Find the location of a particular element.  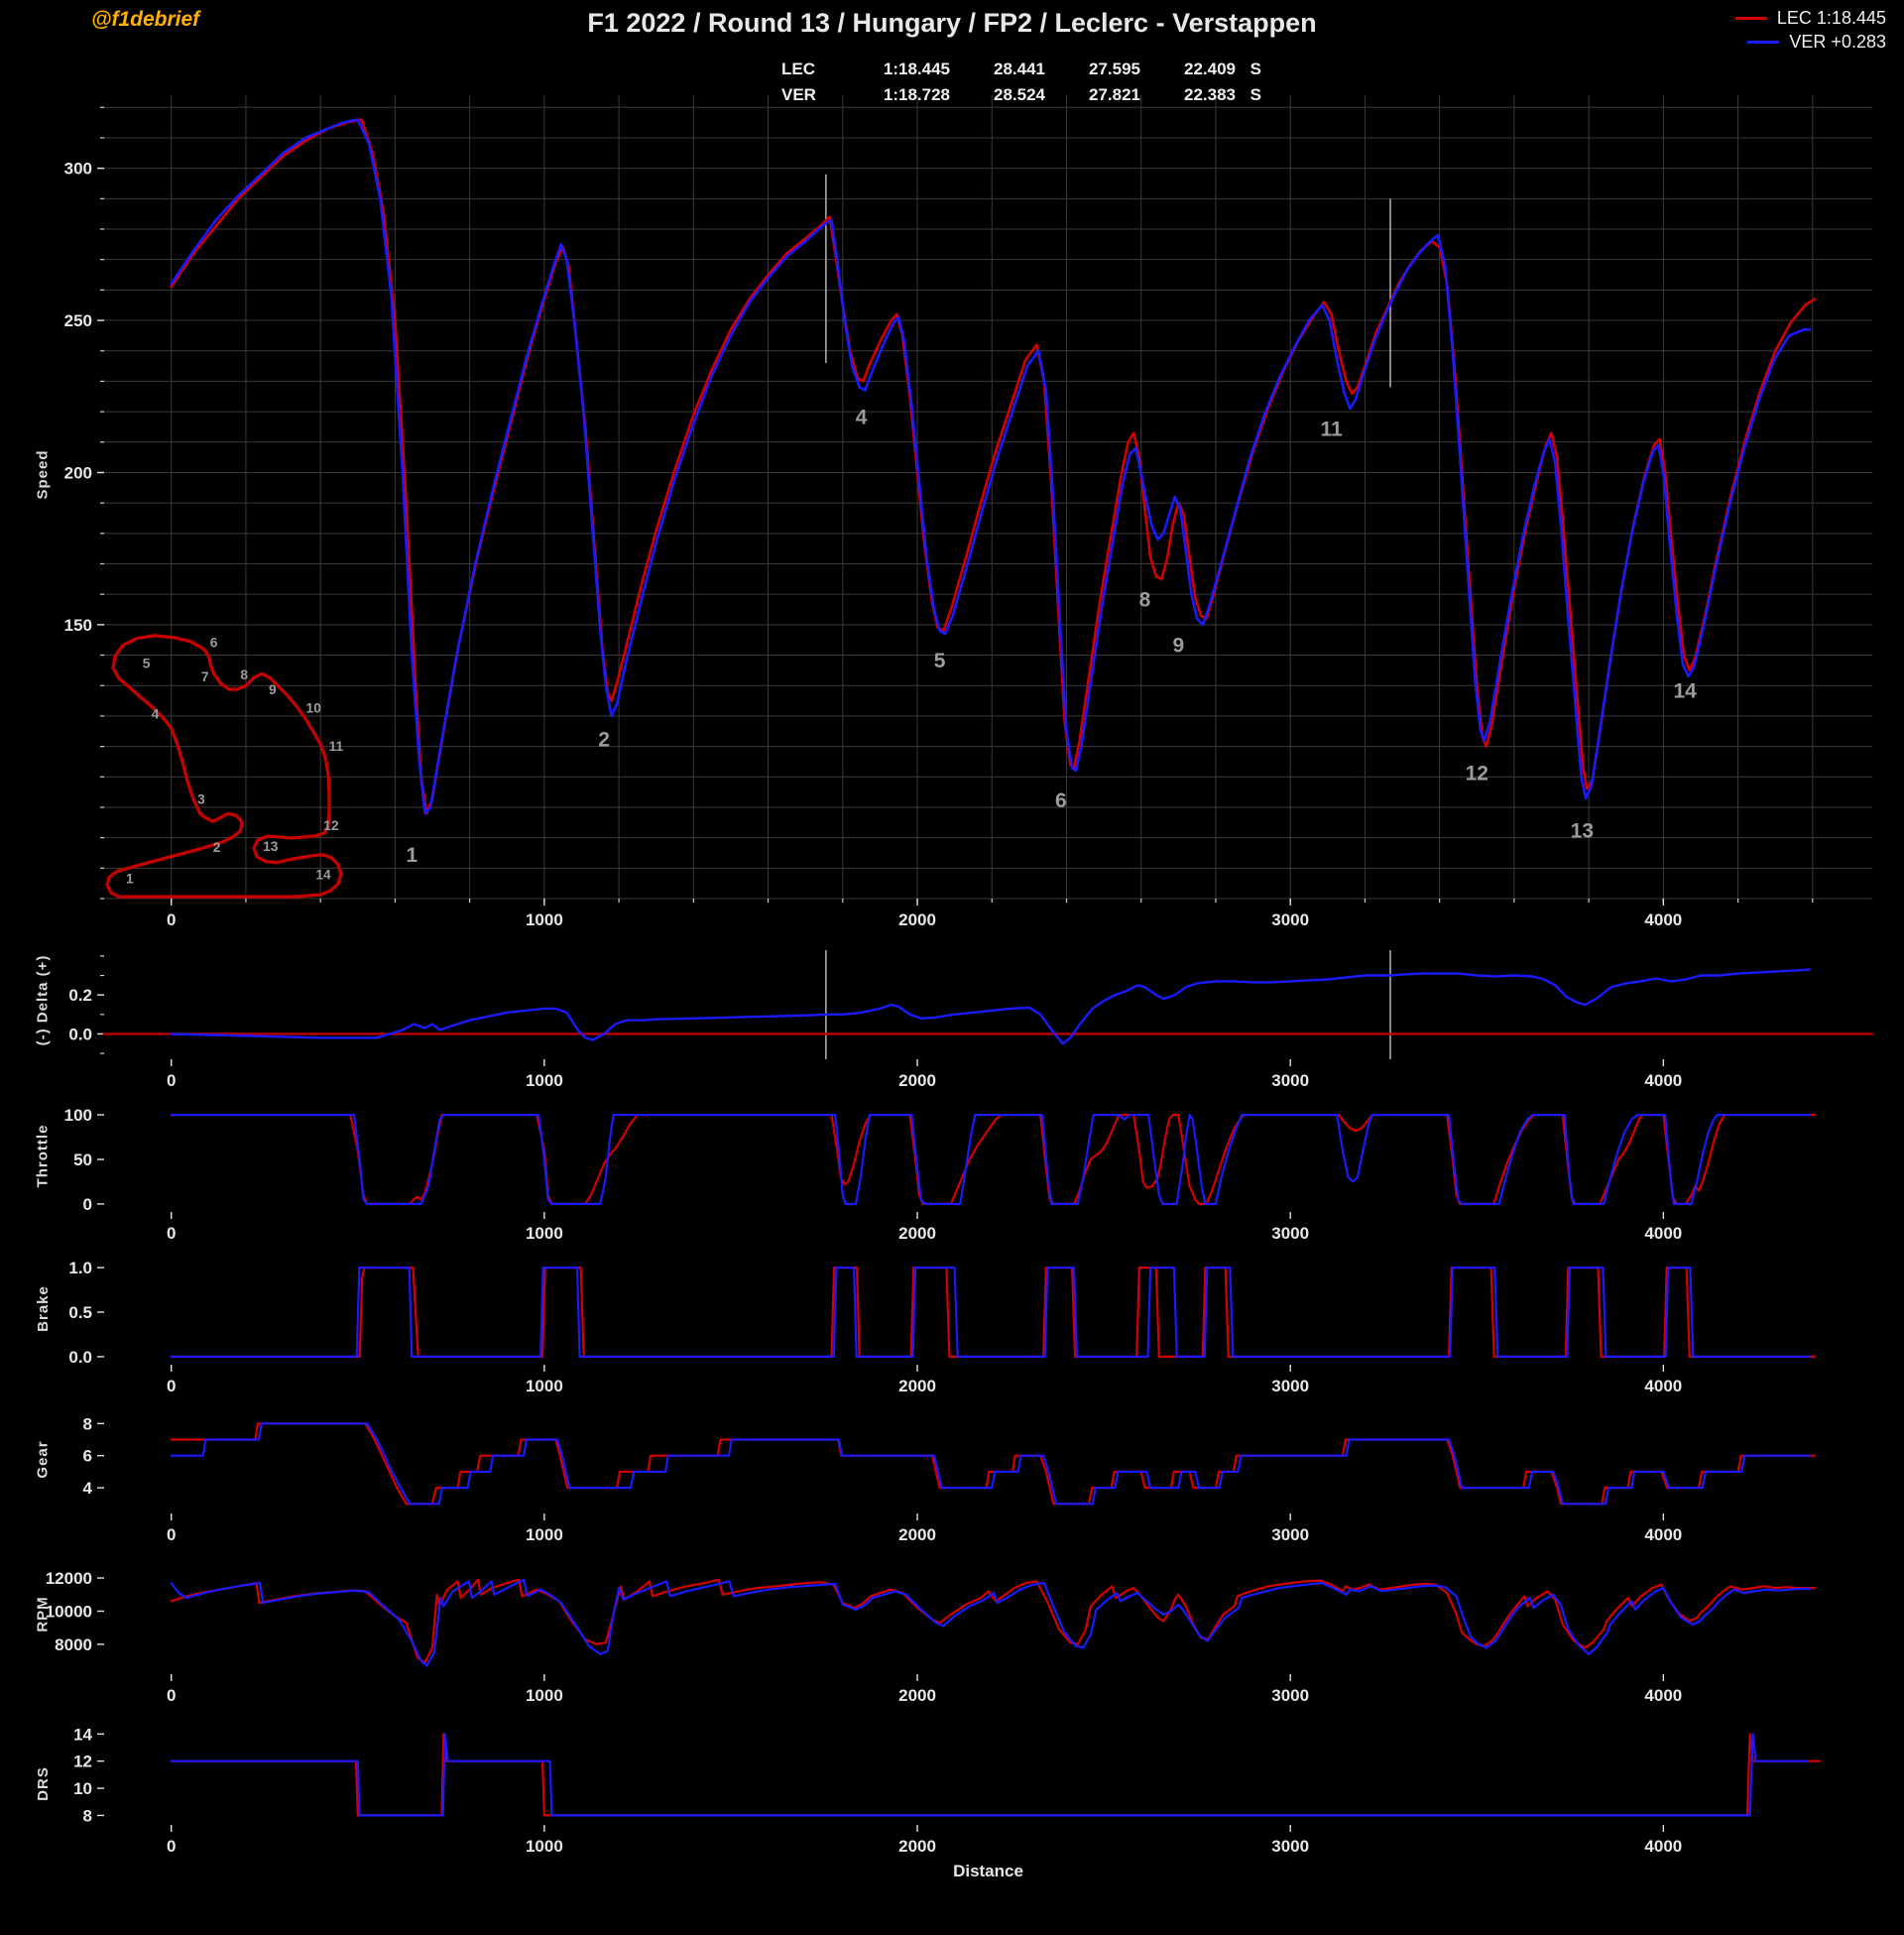

brake-plot: 0 1000 2000 3000 4000 0.0 0.5 1.0 is located at coordinates (942, 1327).